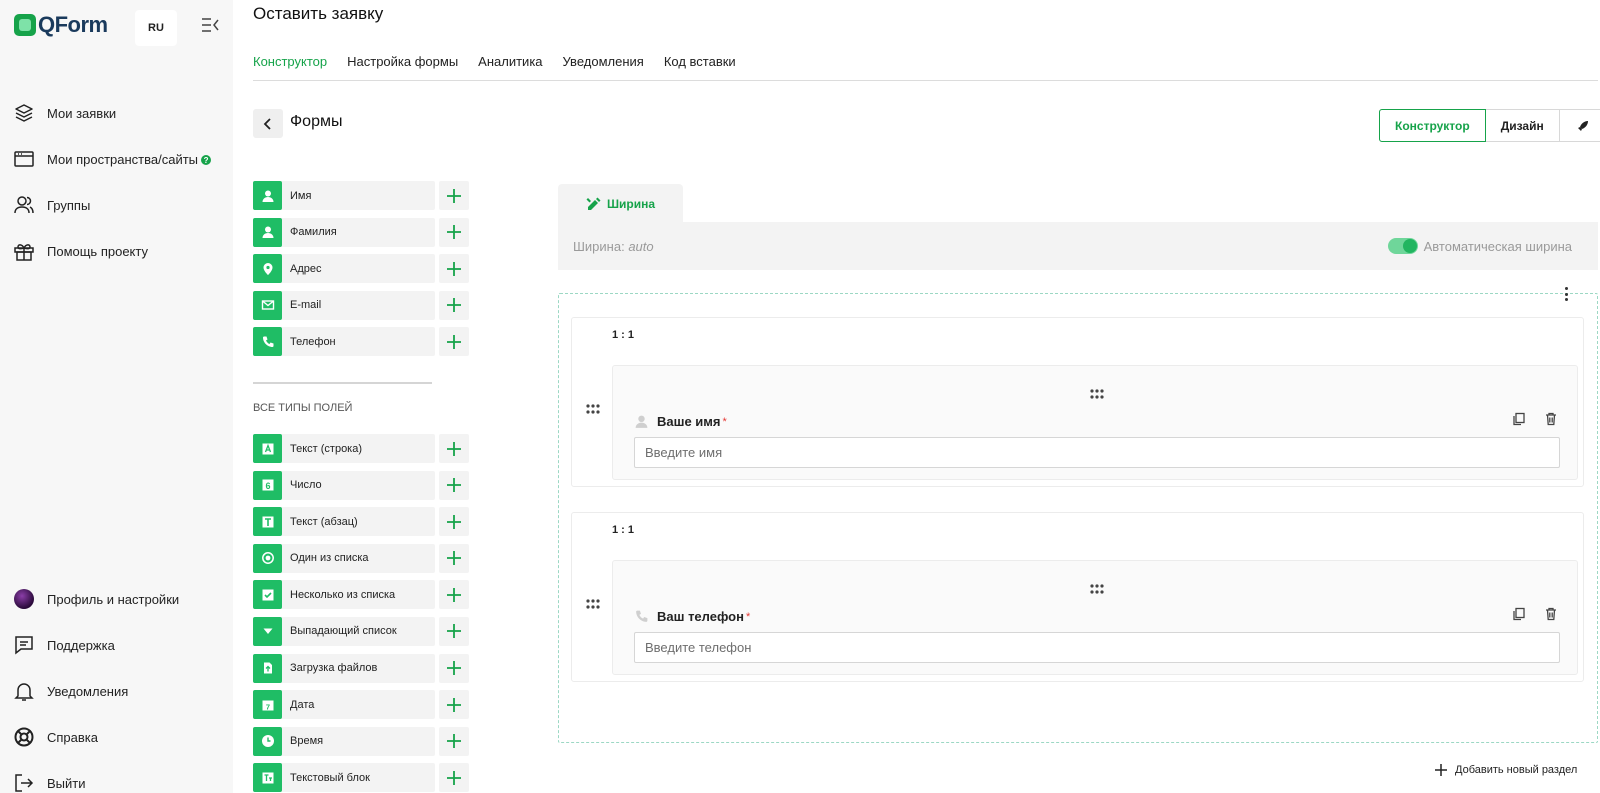 This screenshot has width=1600, height=793. What do you see at coordinates (120, 645) in the screenshot?
I see `sidebar-item-support: Поддержка` at bounding box center [120, 645].